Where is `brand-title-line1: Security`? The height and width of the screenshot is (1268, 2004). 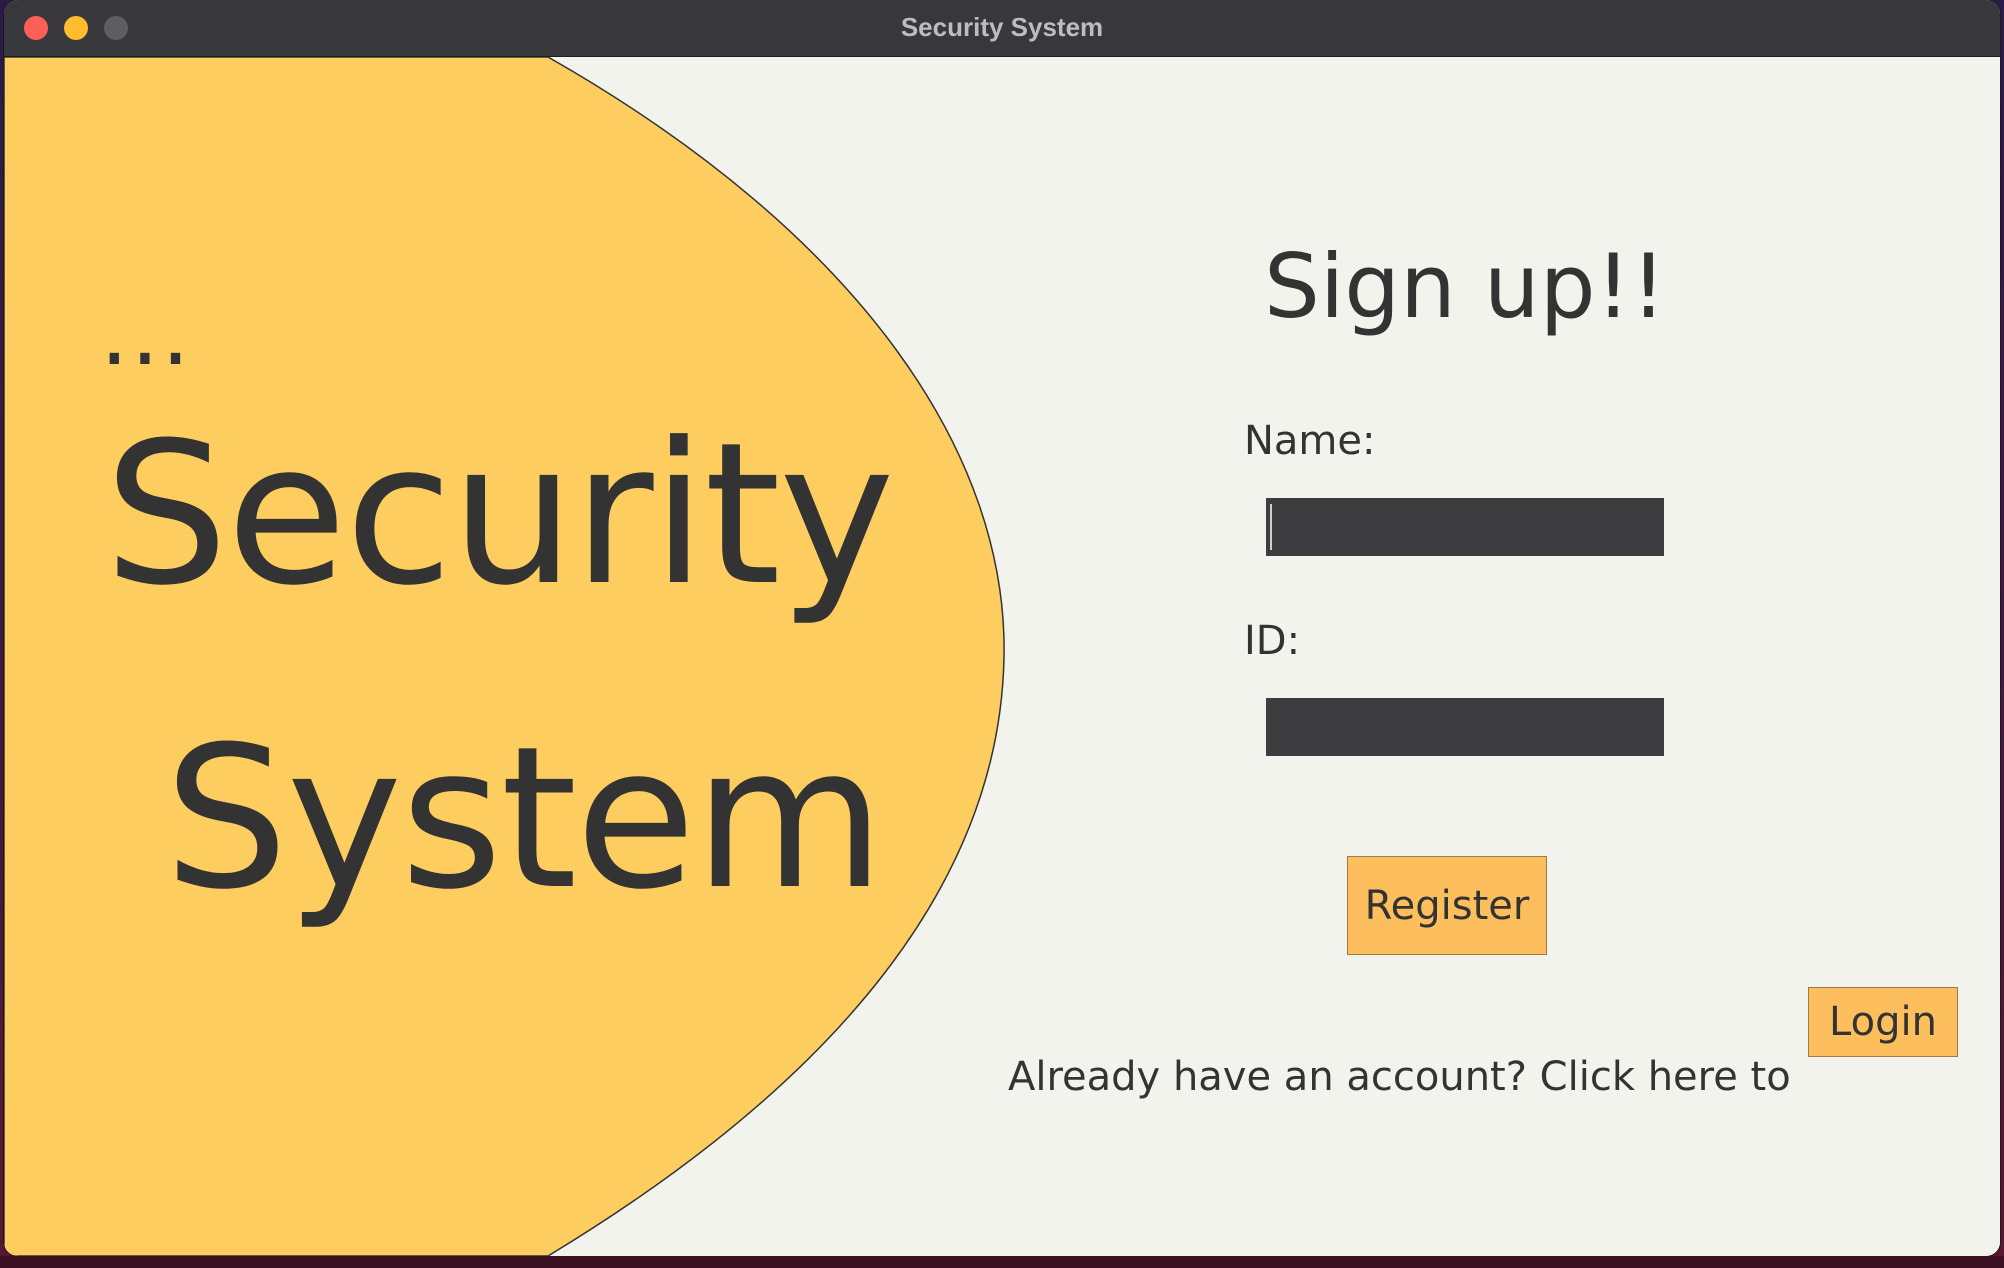 brand-title-line1: Security is located at coordinates (499, 515).